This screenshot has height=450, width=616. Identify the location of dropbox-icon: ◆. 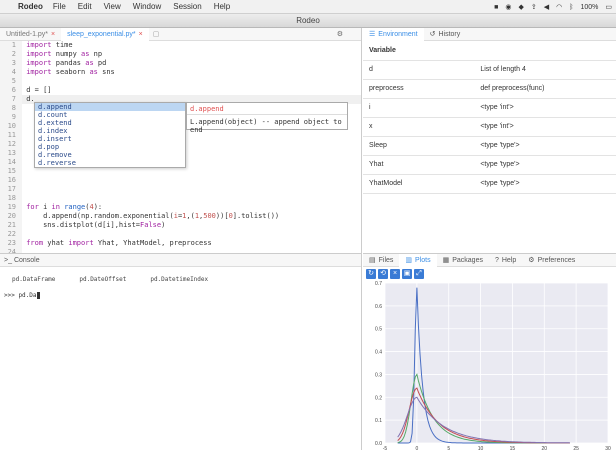
(521, 7).